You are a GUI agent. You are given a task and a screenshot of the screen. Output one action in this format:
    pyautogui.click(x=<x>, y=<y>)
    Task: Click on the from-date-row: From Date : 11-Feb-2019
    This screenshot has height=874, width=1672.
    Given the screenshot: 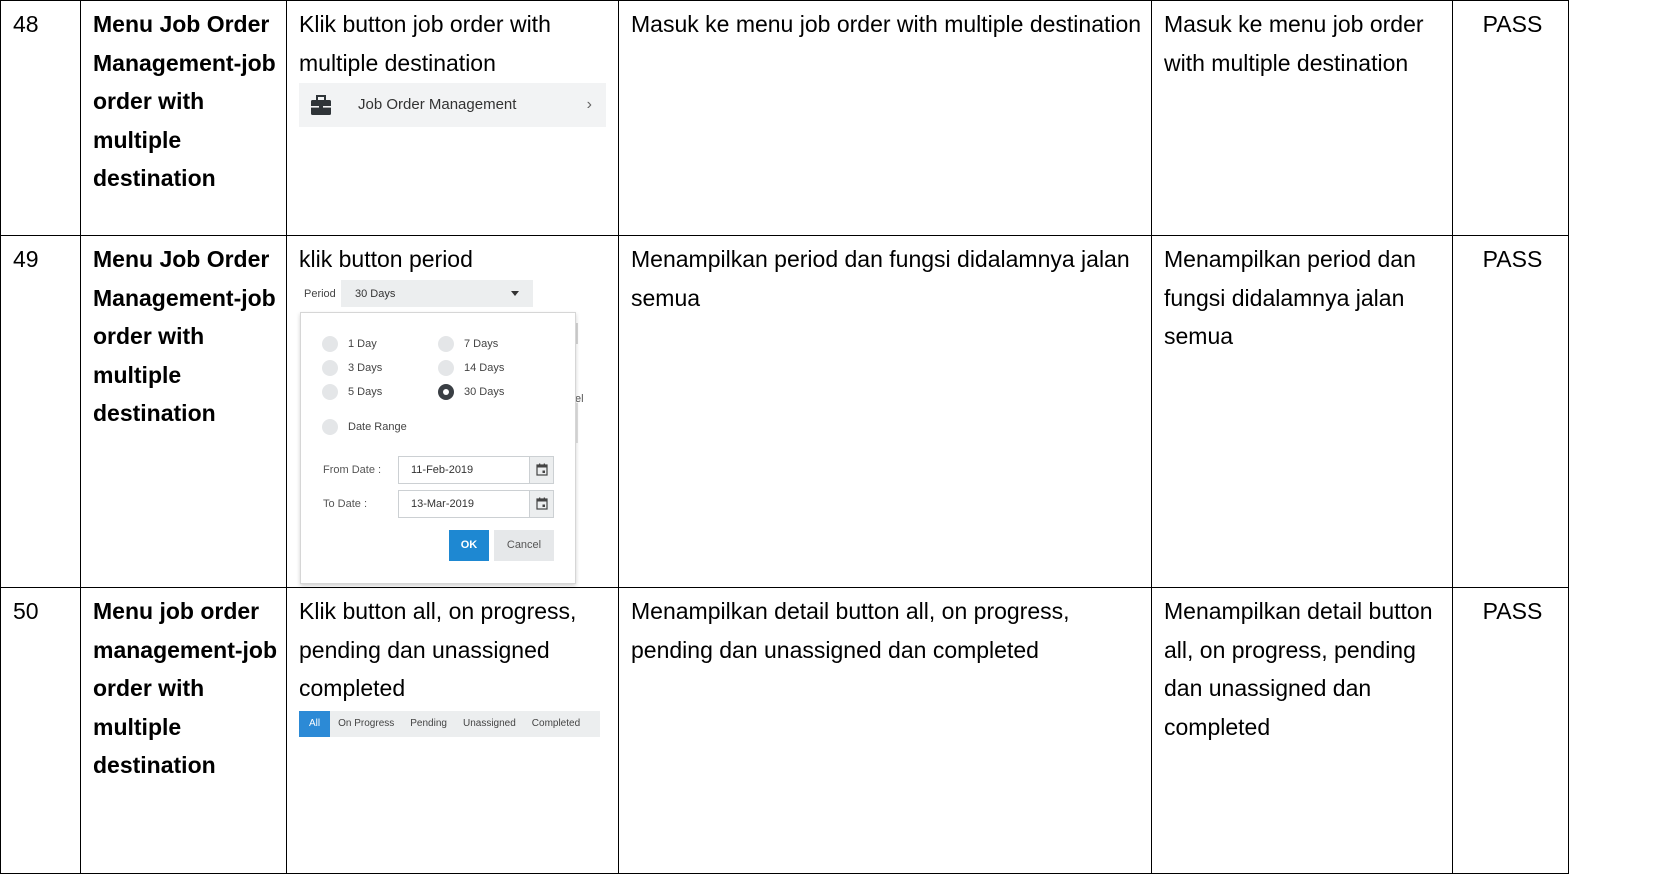 What is the action you would take?
    pyautogui.click(x=438, y=470)
    